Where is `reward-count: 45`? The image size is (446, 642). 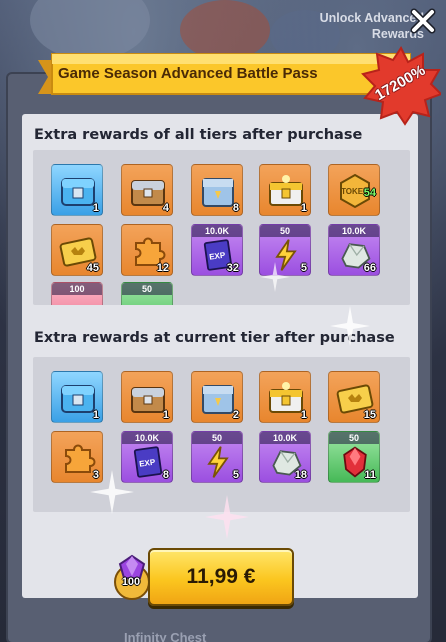 reward-count: 45 is located at coordinates (92, 268).